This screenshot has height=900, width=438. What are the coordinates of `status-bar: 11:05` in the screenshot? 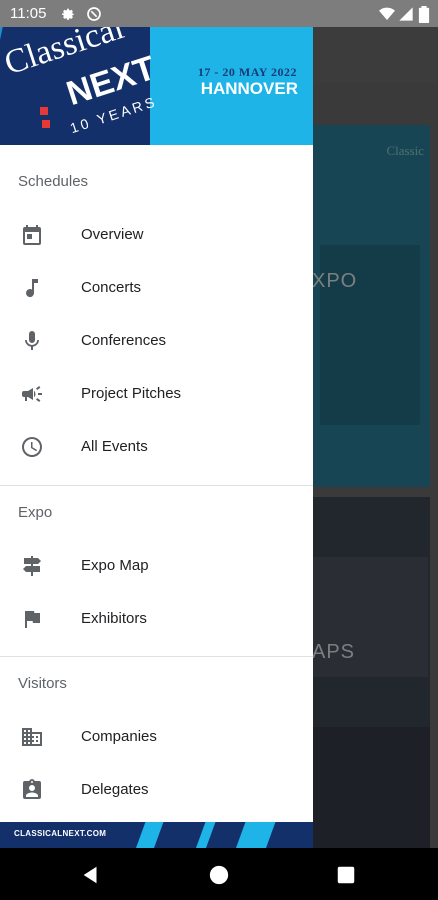 It's located at (219, 13).